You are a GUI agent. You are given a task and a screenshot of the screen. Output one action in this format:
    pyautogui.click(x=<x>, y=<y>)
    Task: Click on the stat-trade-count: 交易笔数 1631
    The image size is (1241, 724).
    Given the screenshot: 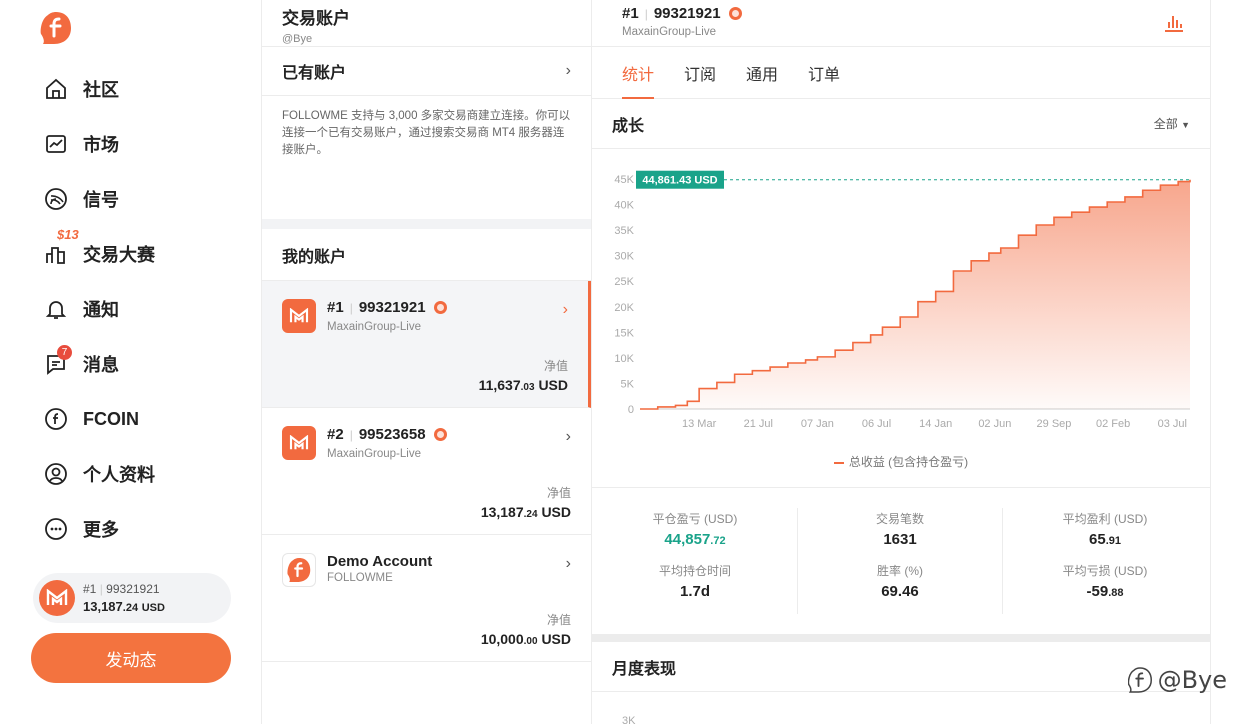 What is the action you would take?
    pyautogui.click(x=900, y=529)
    